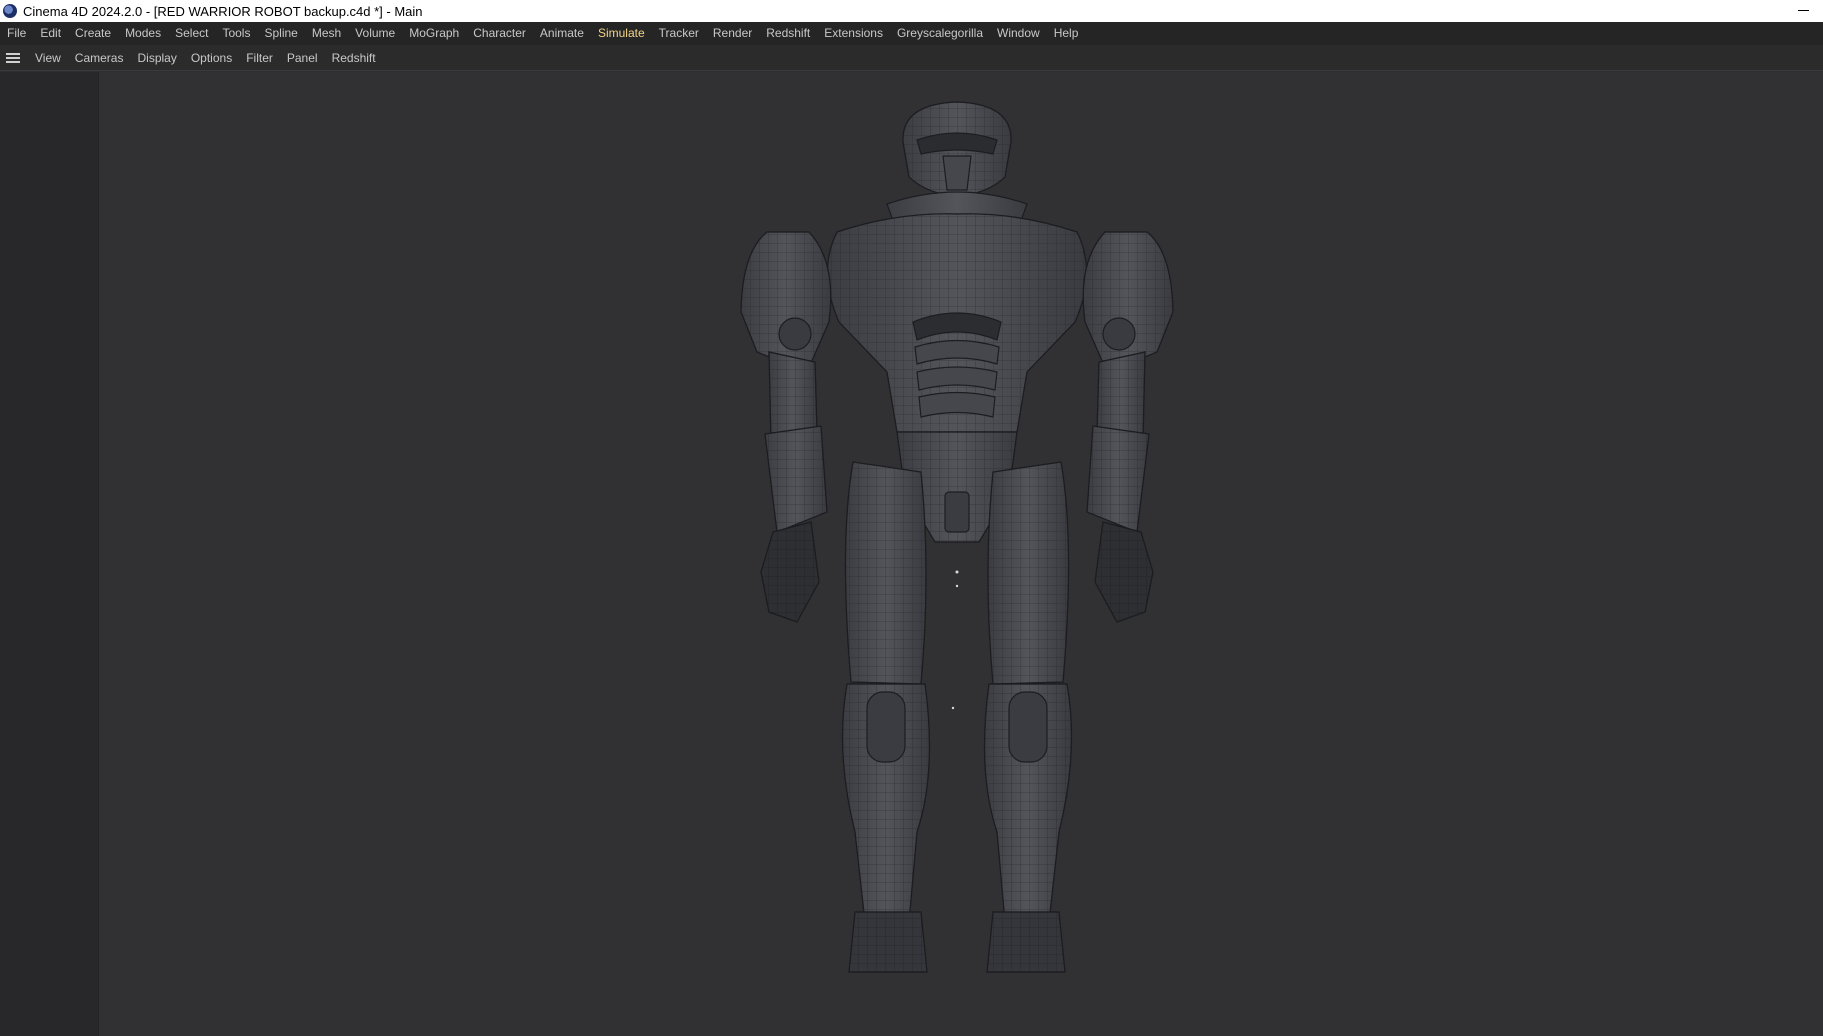 The image size is (1823, 1036). I want to click on menu-animate: Animate, so click(562, 33).